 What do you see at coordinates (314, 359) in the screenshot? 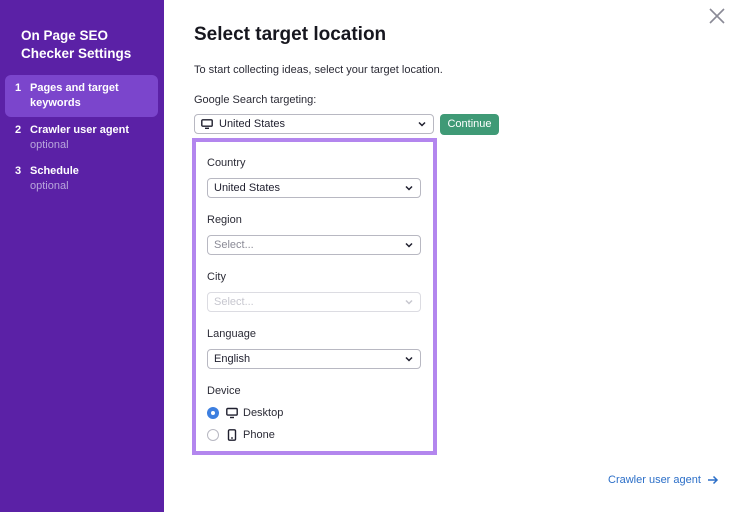
I see `language-select: English` at bounding box center [314, 359].